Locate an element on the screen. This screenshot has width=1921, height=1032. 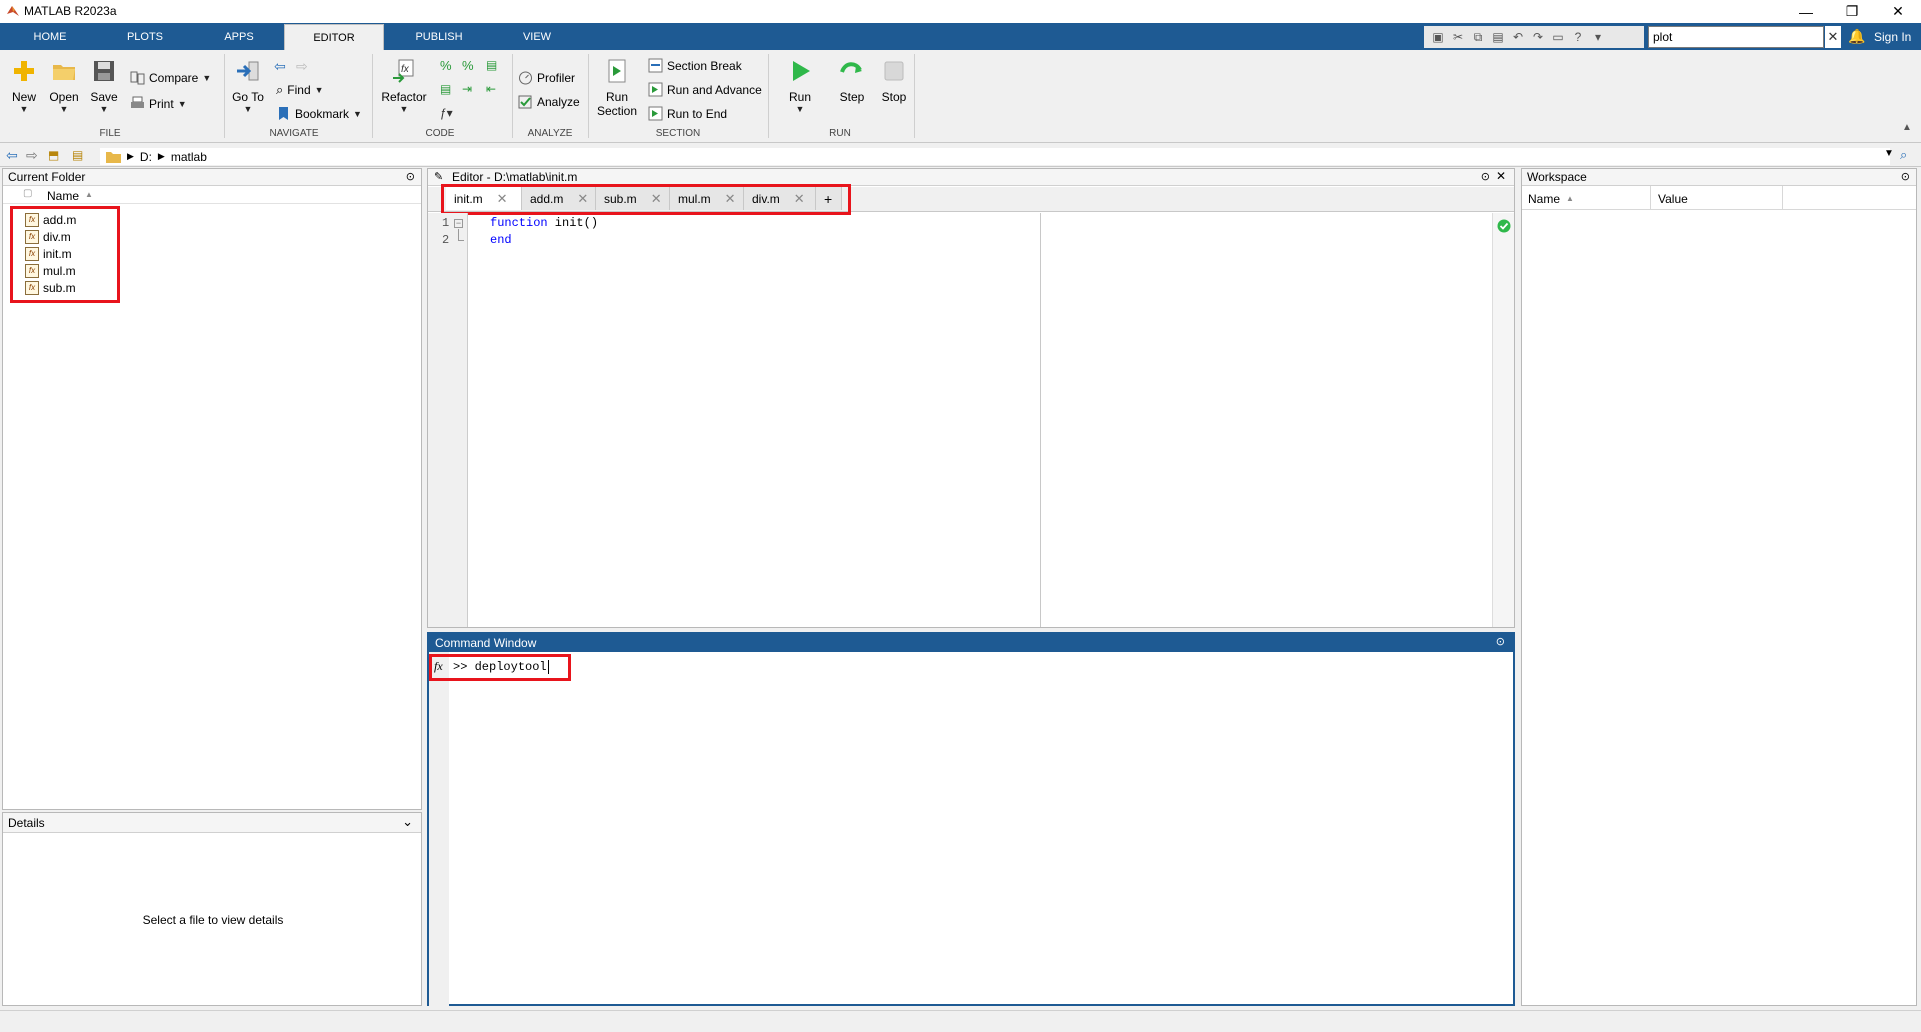
svg-text: fx is located at coordinates (405, 69).